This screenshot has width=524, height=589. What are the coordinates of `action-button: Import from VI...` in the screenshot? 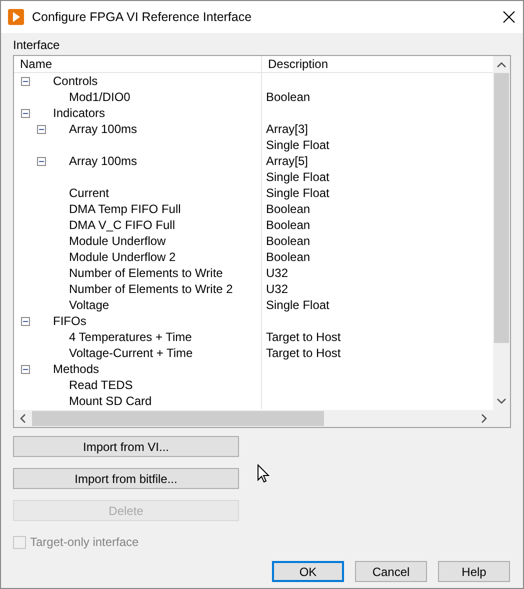 It's located at (126, 446).